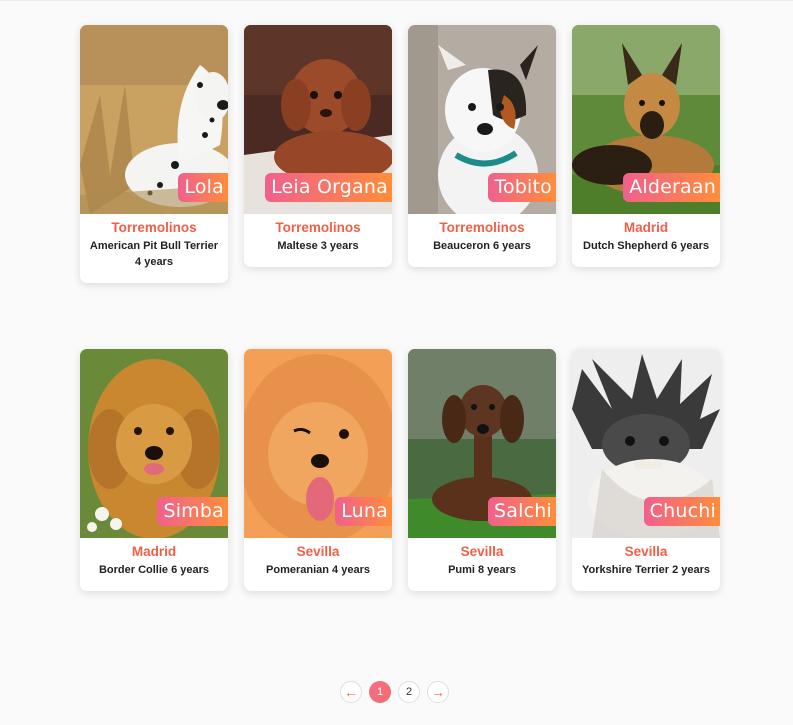 This screenshot has width=793, height=725. Describe the element at coordinates (318, 570) in the screenshot. I see `dog-description: Pomeranian 4 years` at that location.